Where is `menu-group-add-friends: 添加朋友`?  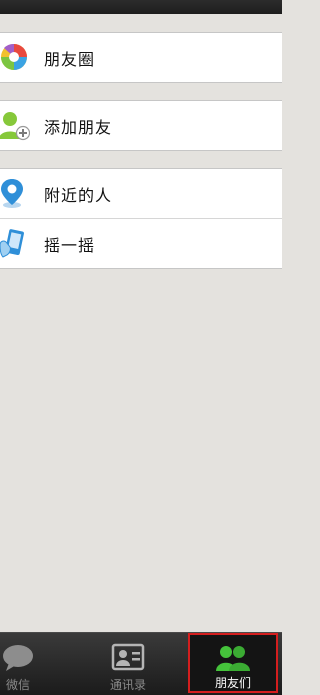 menu-group-add-friends: 添加朋友 is located at coordinates (141, 125).